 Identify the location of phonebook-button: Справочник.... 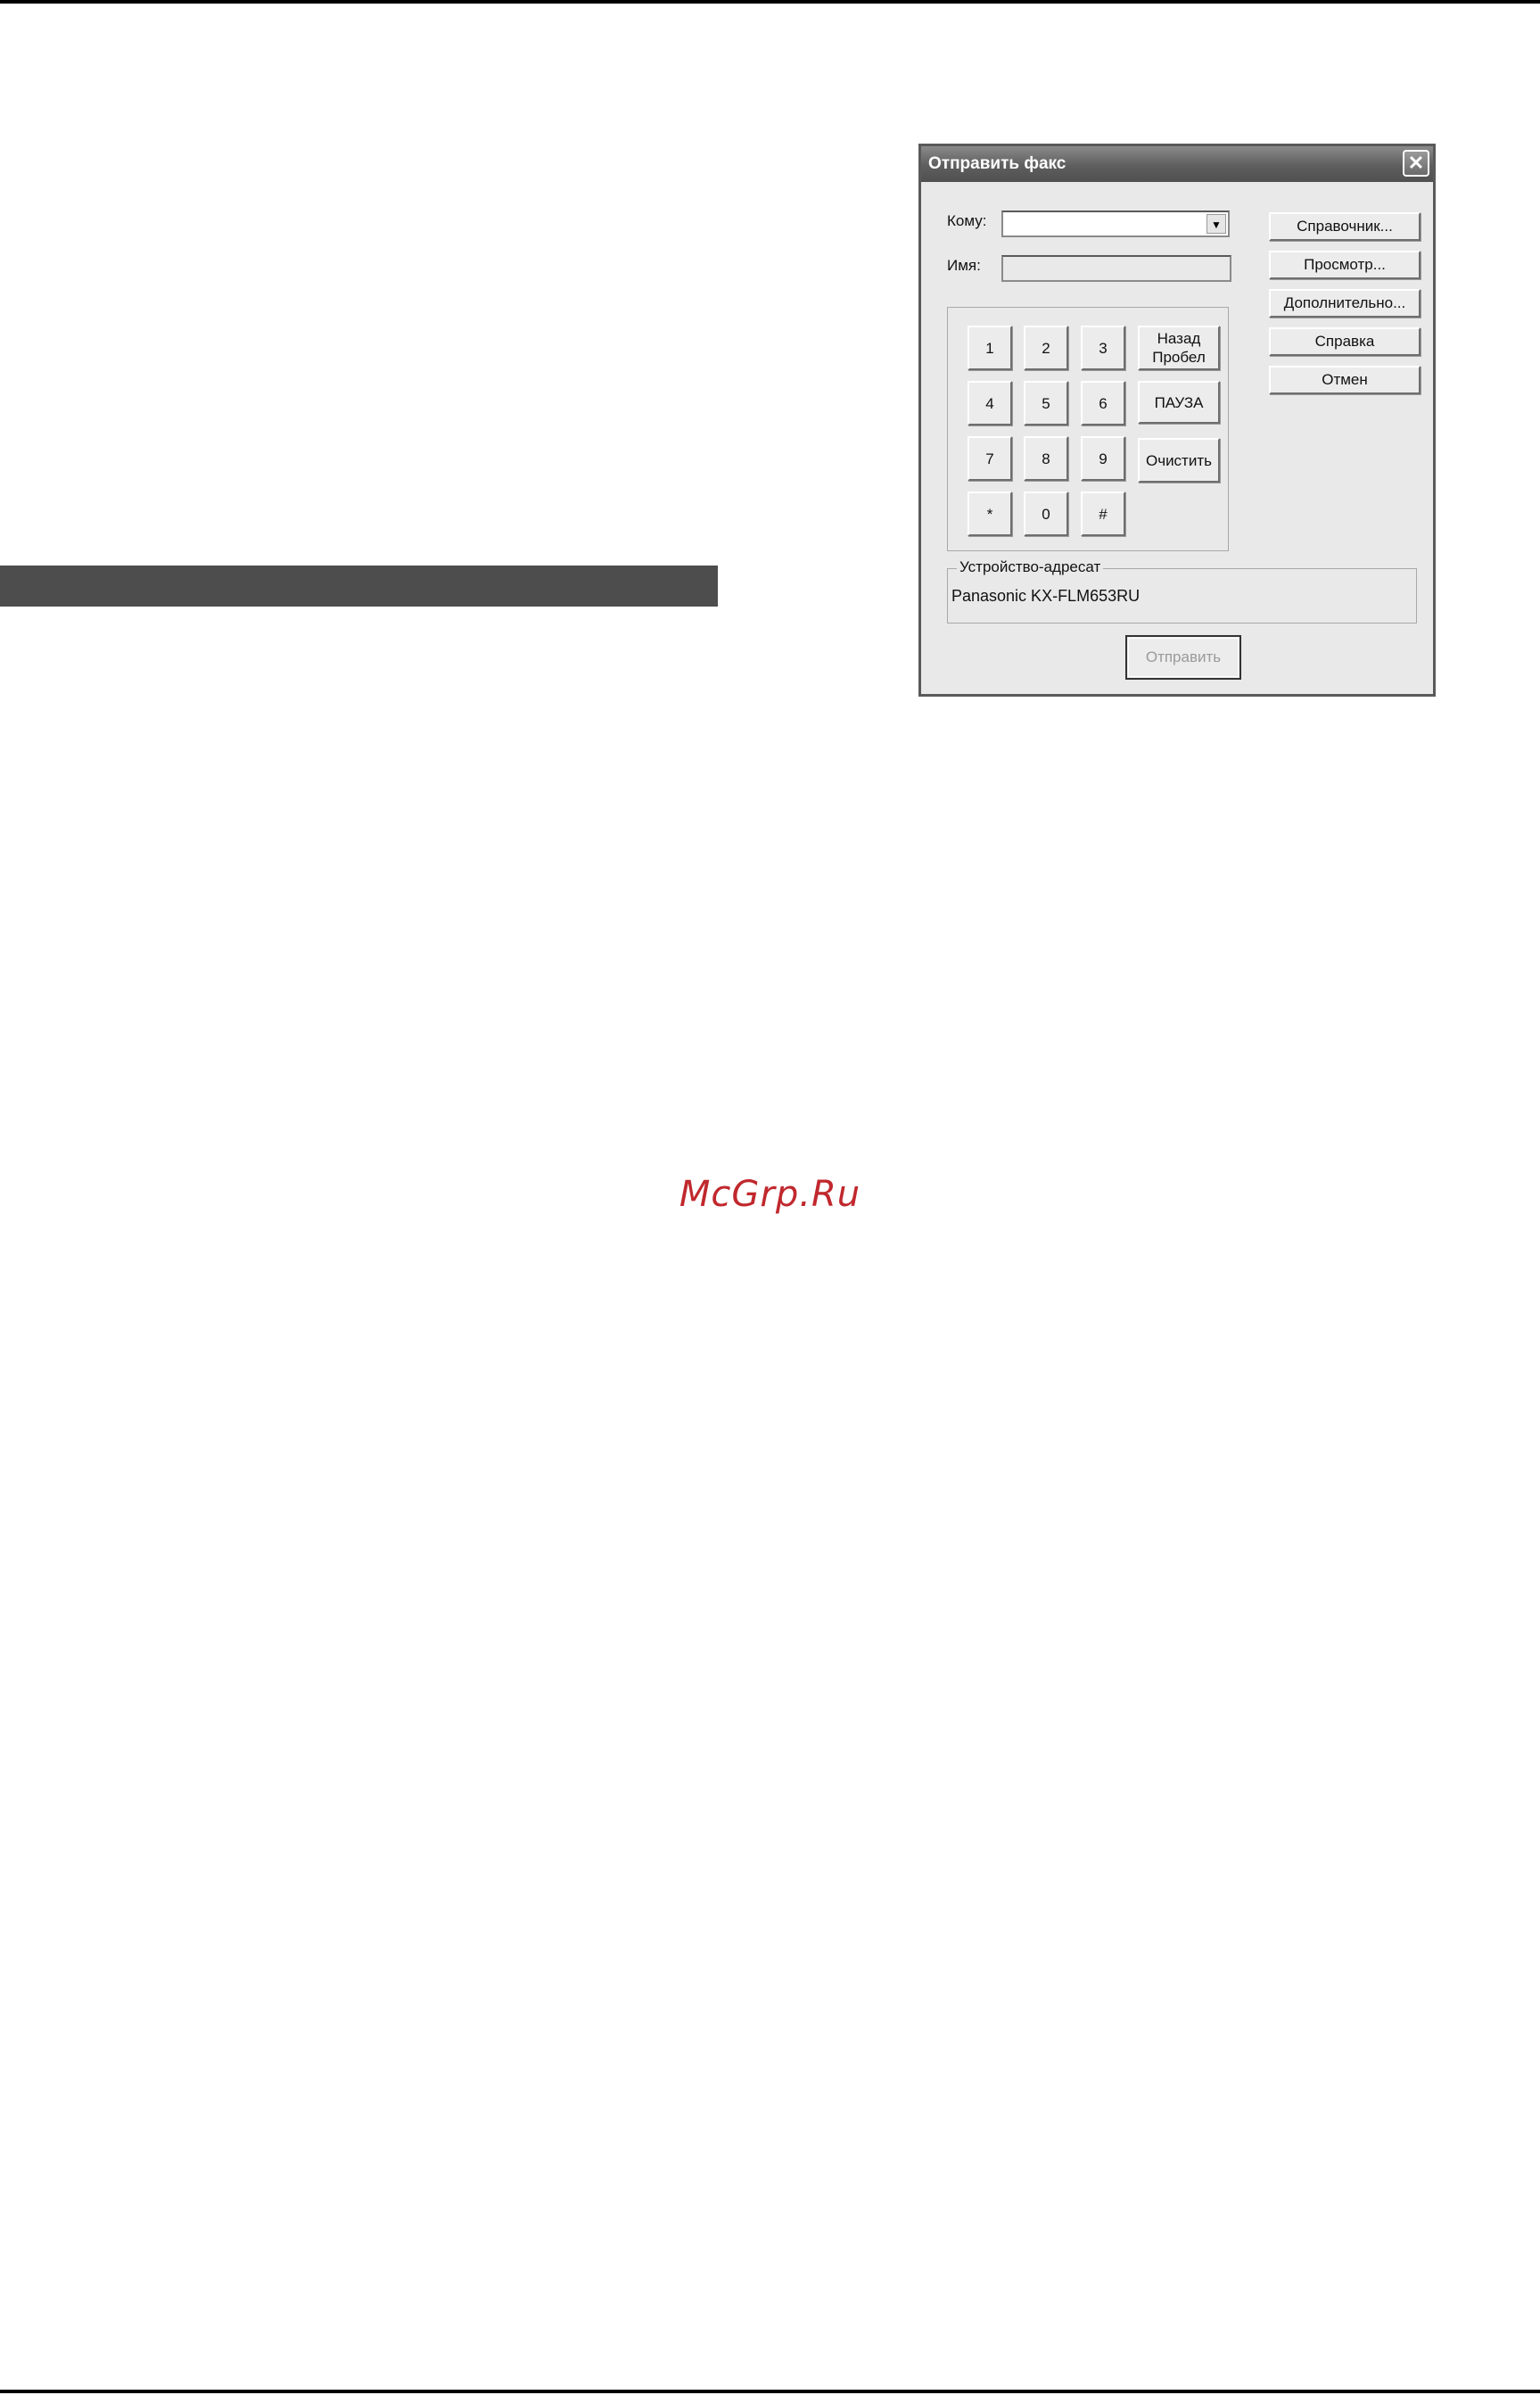
(1345, 226).